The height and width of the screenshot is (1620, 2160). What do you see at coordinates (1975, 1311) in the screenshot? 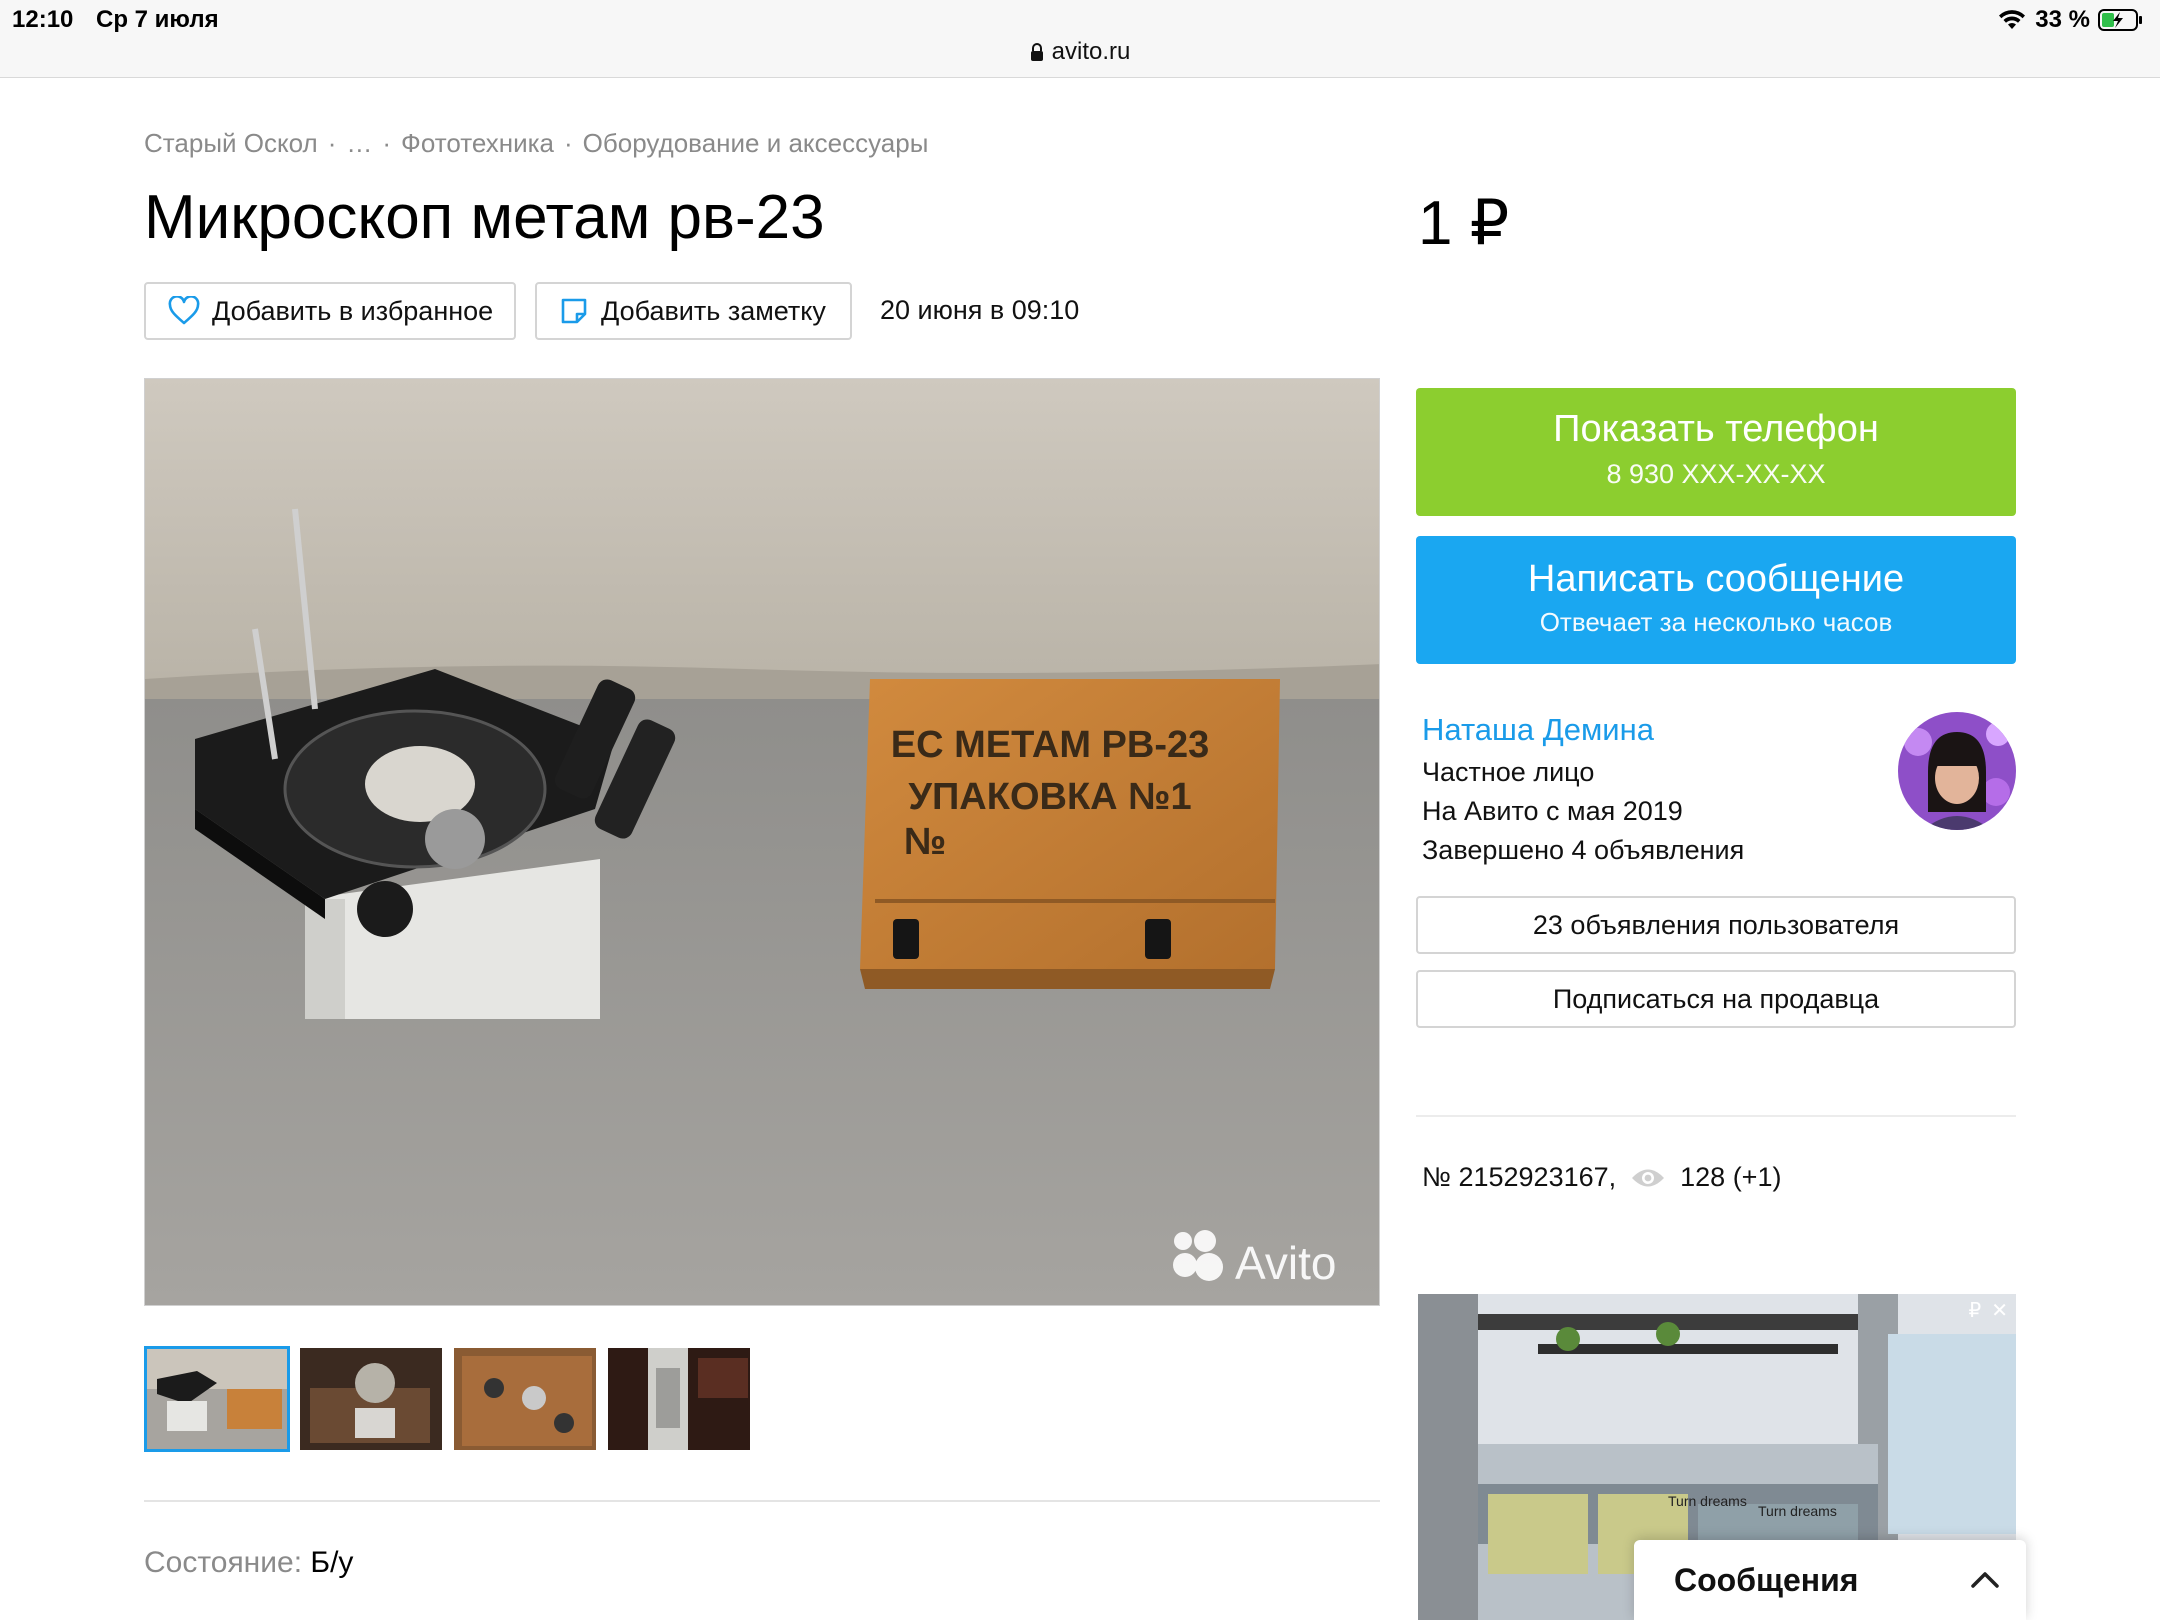
I see `ad-ruble-mark: ₽` at bounding box center [1975, 1311].